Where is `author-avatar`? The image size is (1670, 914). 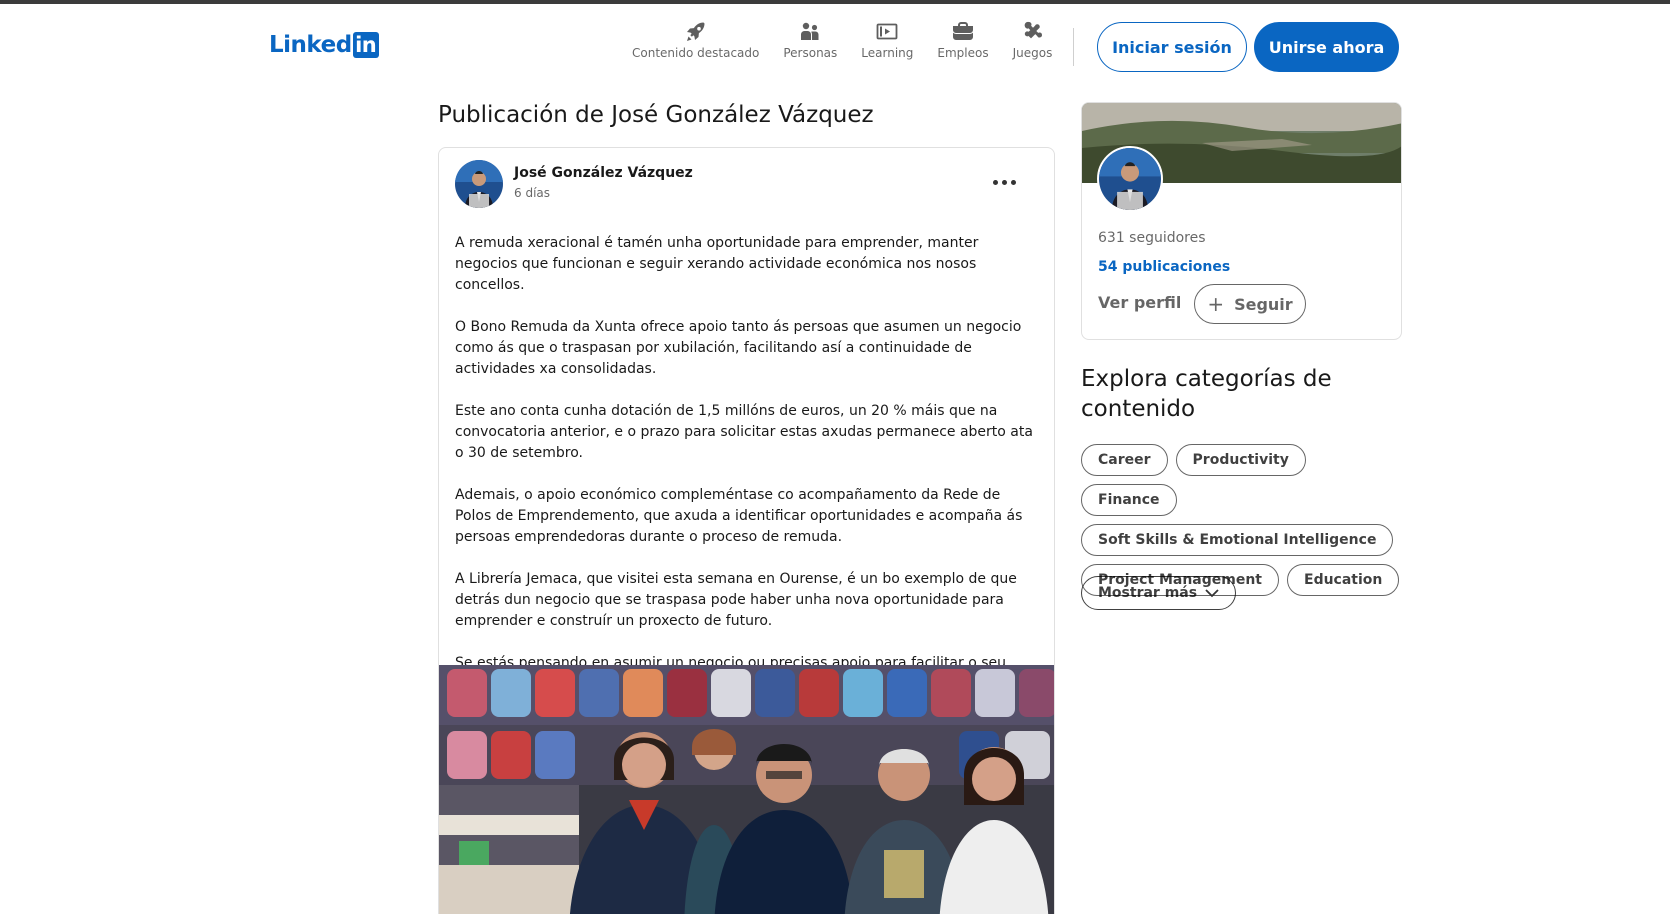 author-avatar is located at coordinates (479, 184).